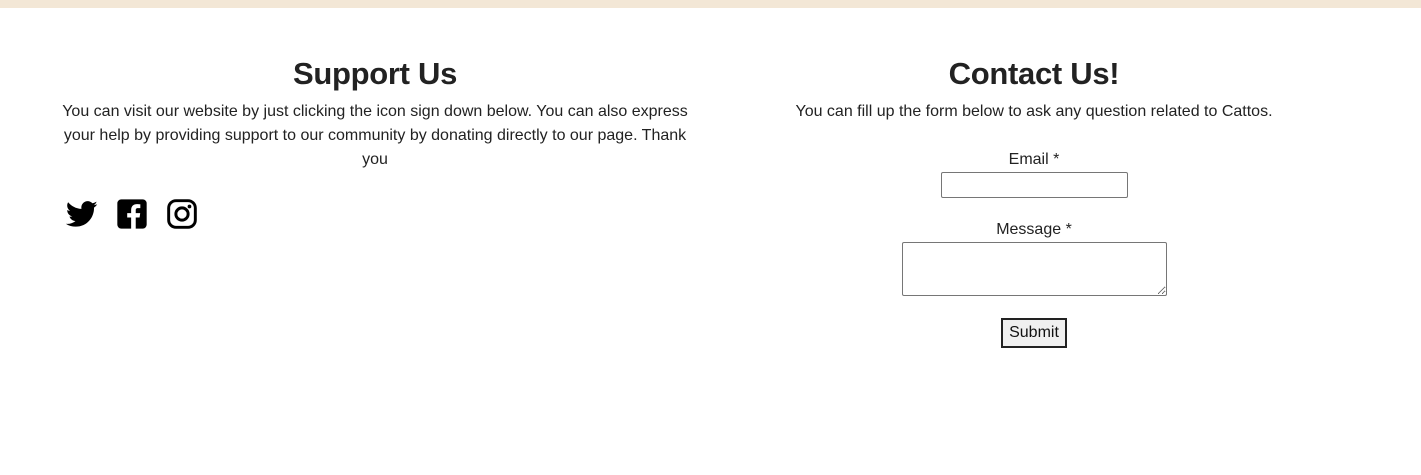 Image resolution: width=1421 pixels, height=475 pixels. What do you see at coordinates (1034, 73) in the screenshot?
I see `contact-title: Contact Us!` at bounding box center [1034, 73].